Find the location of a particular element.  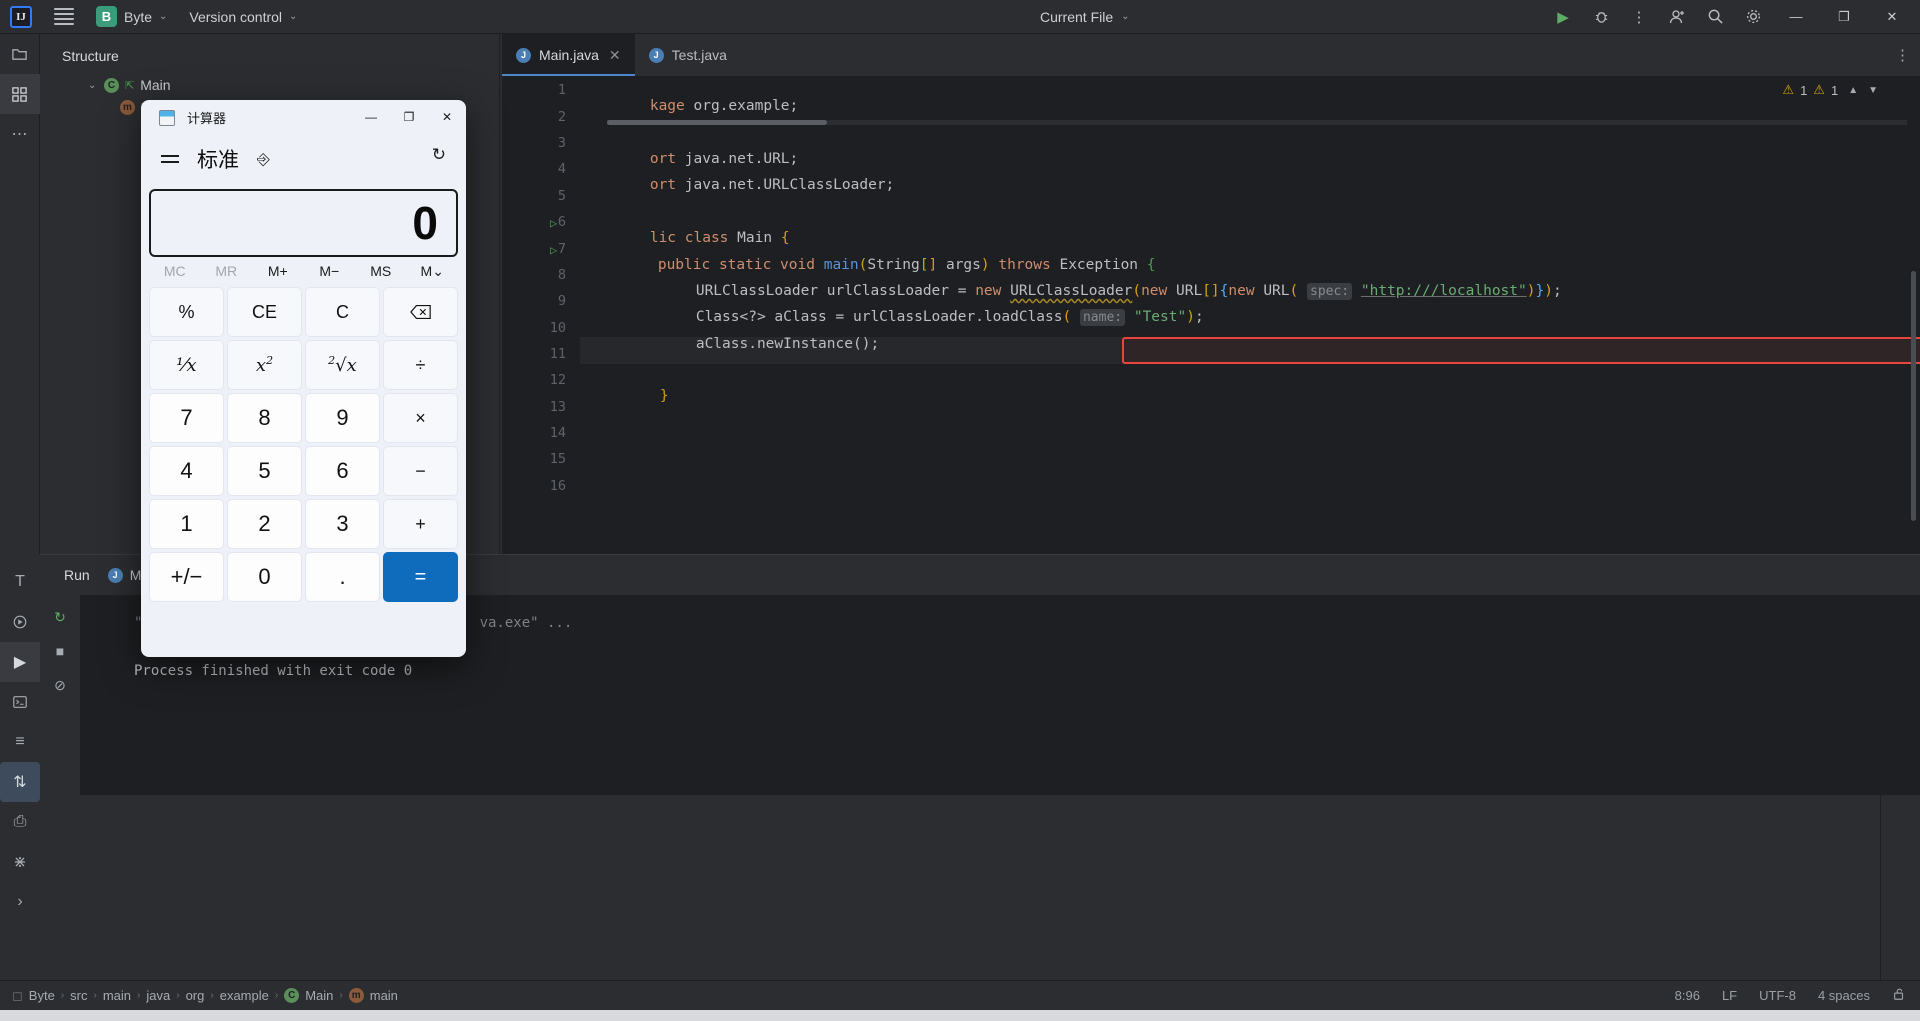

code-line-1: kage org.example; is located at coordinates (689, 106).